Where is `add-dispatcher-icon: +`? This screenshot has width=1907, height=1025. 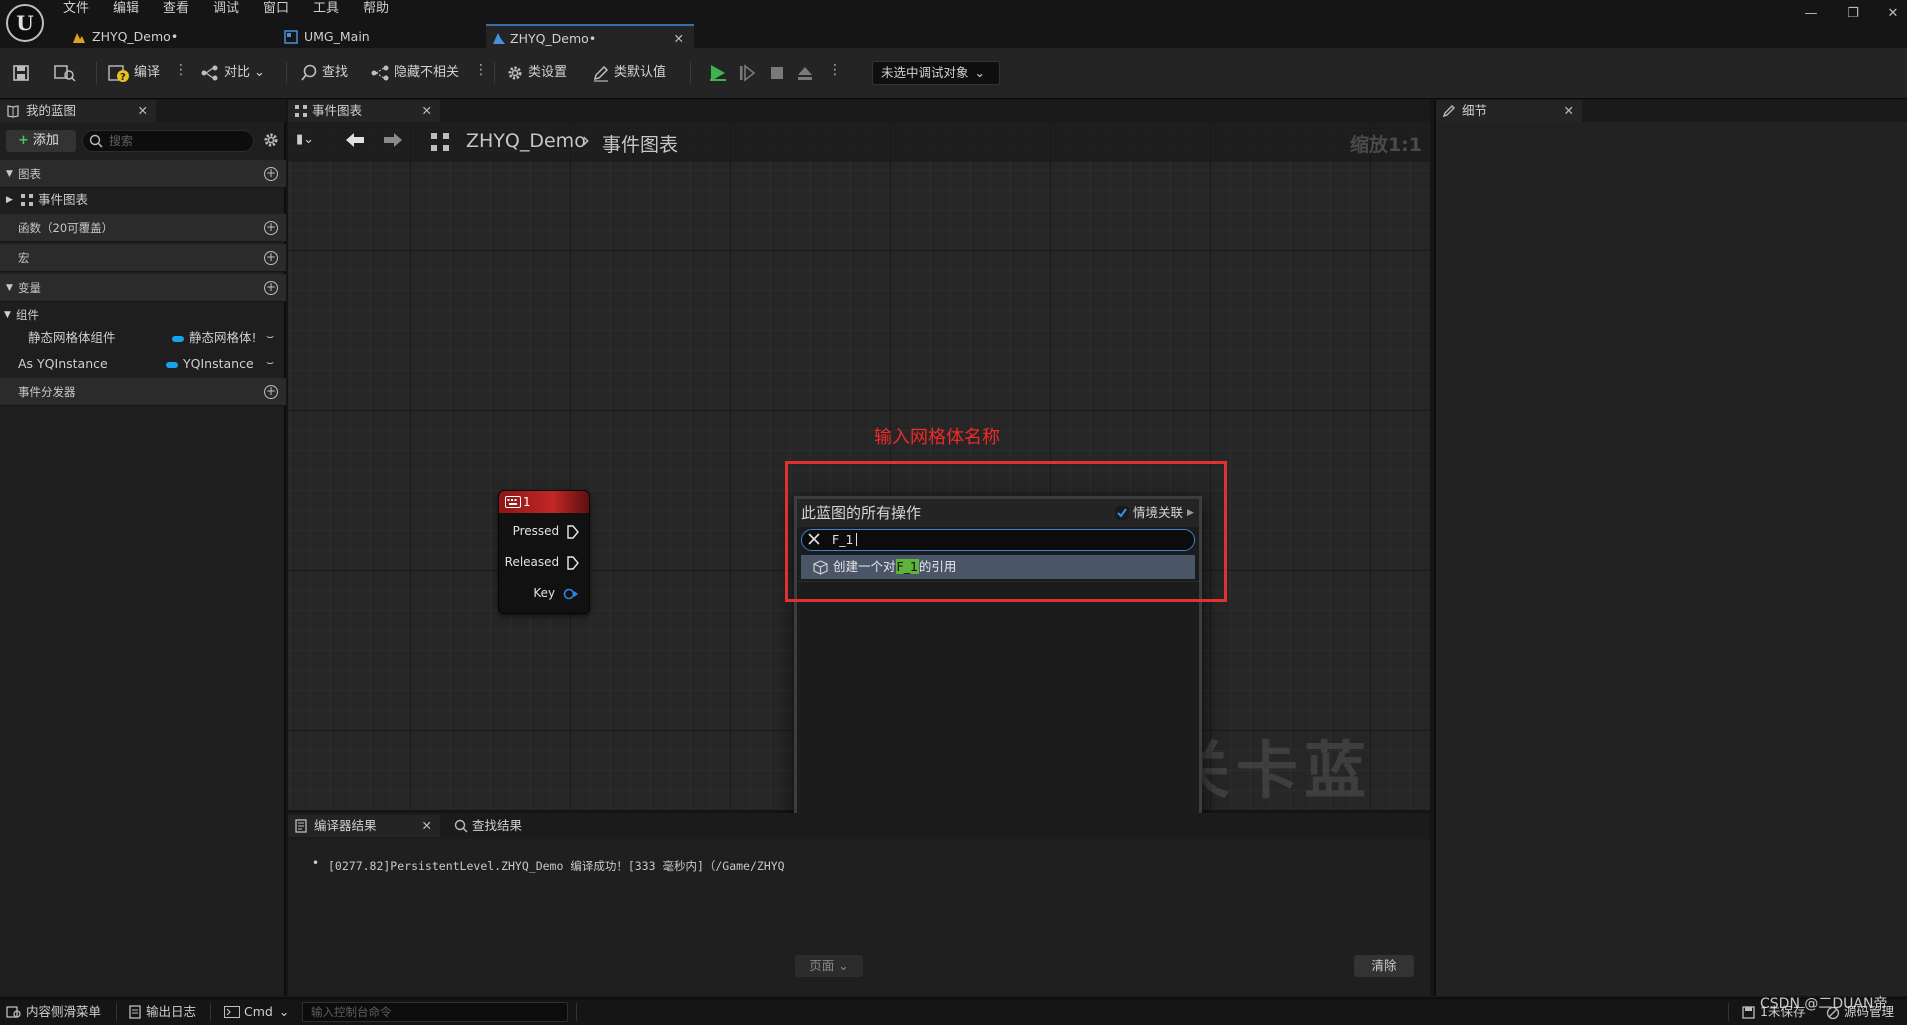
add-dispatcher-icon: + is located at coordinates (271, 392).